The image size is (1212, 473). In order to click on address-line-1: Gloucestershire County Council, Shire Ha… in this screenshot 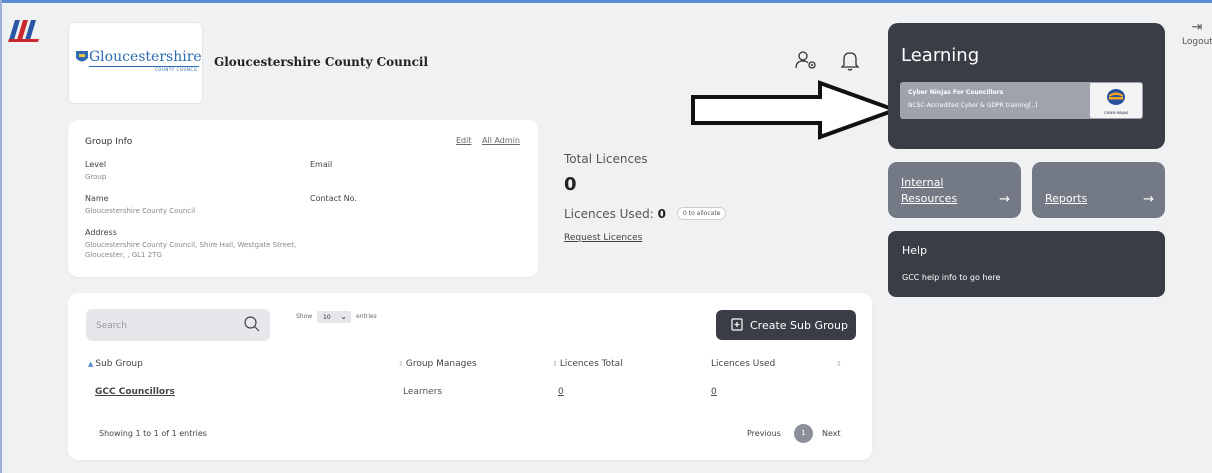, I will do `click(191, 245)`.